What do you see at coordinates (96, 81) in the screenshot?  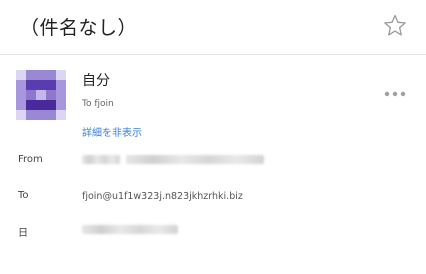 I see `sender-name: 自分` at bounding box center [96, 81].